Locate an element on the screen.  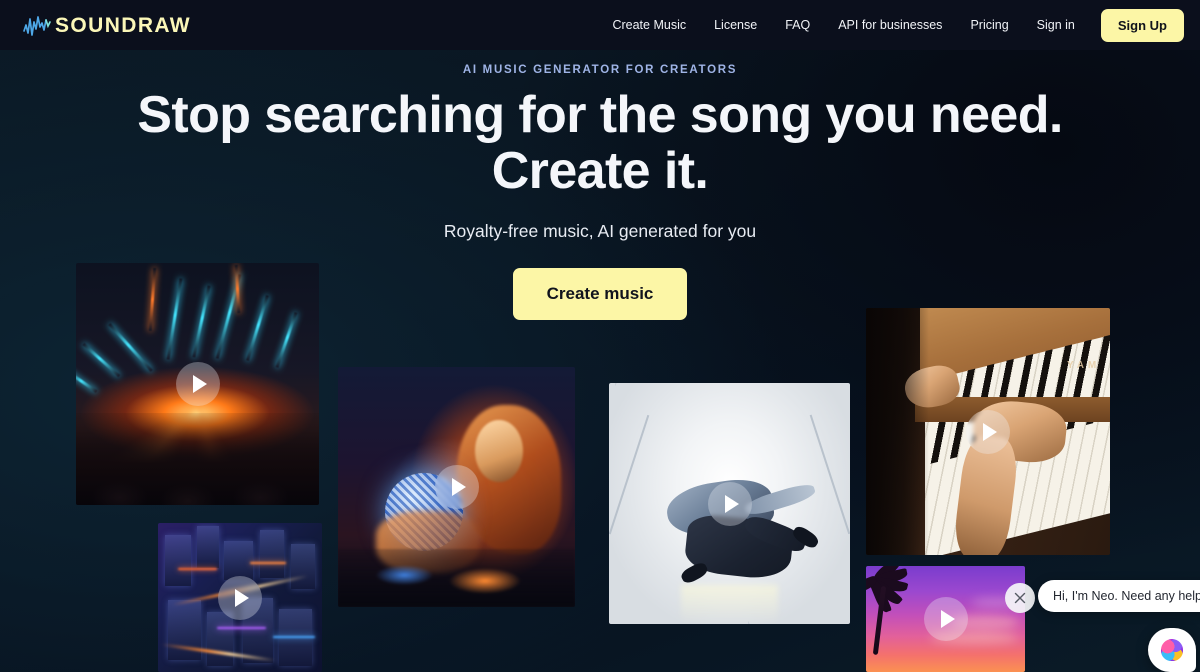
hero-title-line-2: Create it. is located at coordinates (600, 170).